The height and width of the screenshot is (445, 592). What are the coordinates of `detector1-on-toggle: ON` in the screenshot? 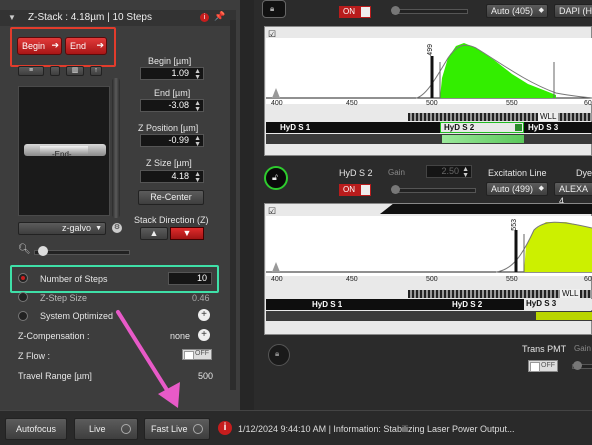 It's located at (355, 12).